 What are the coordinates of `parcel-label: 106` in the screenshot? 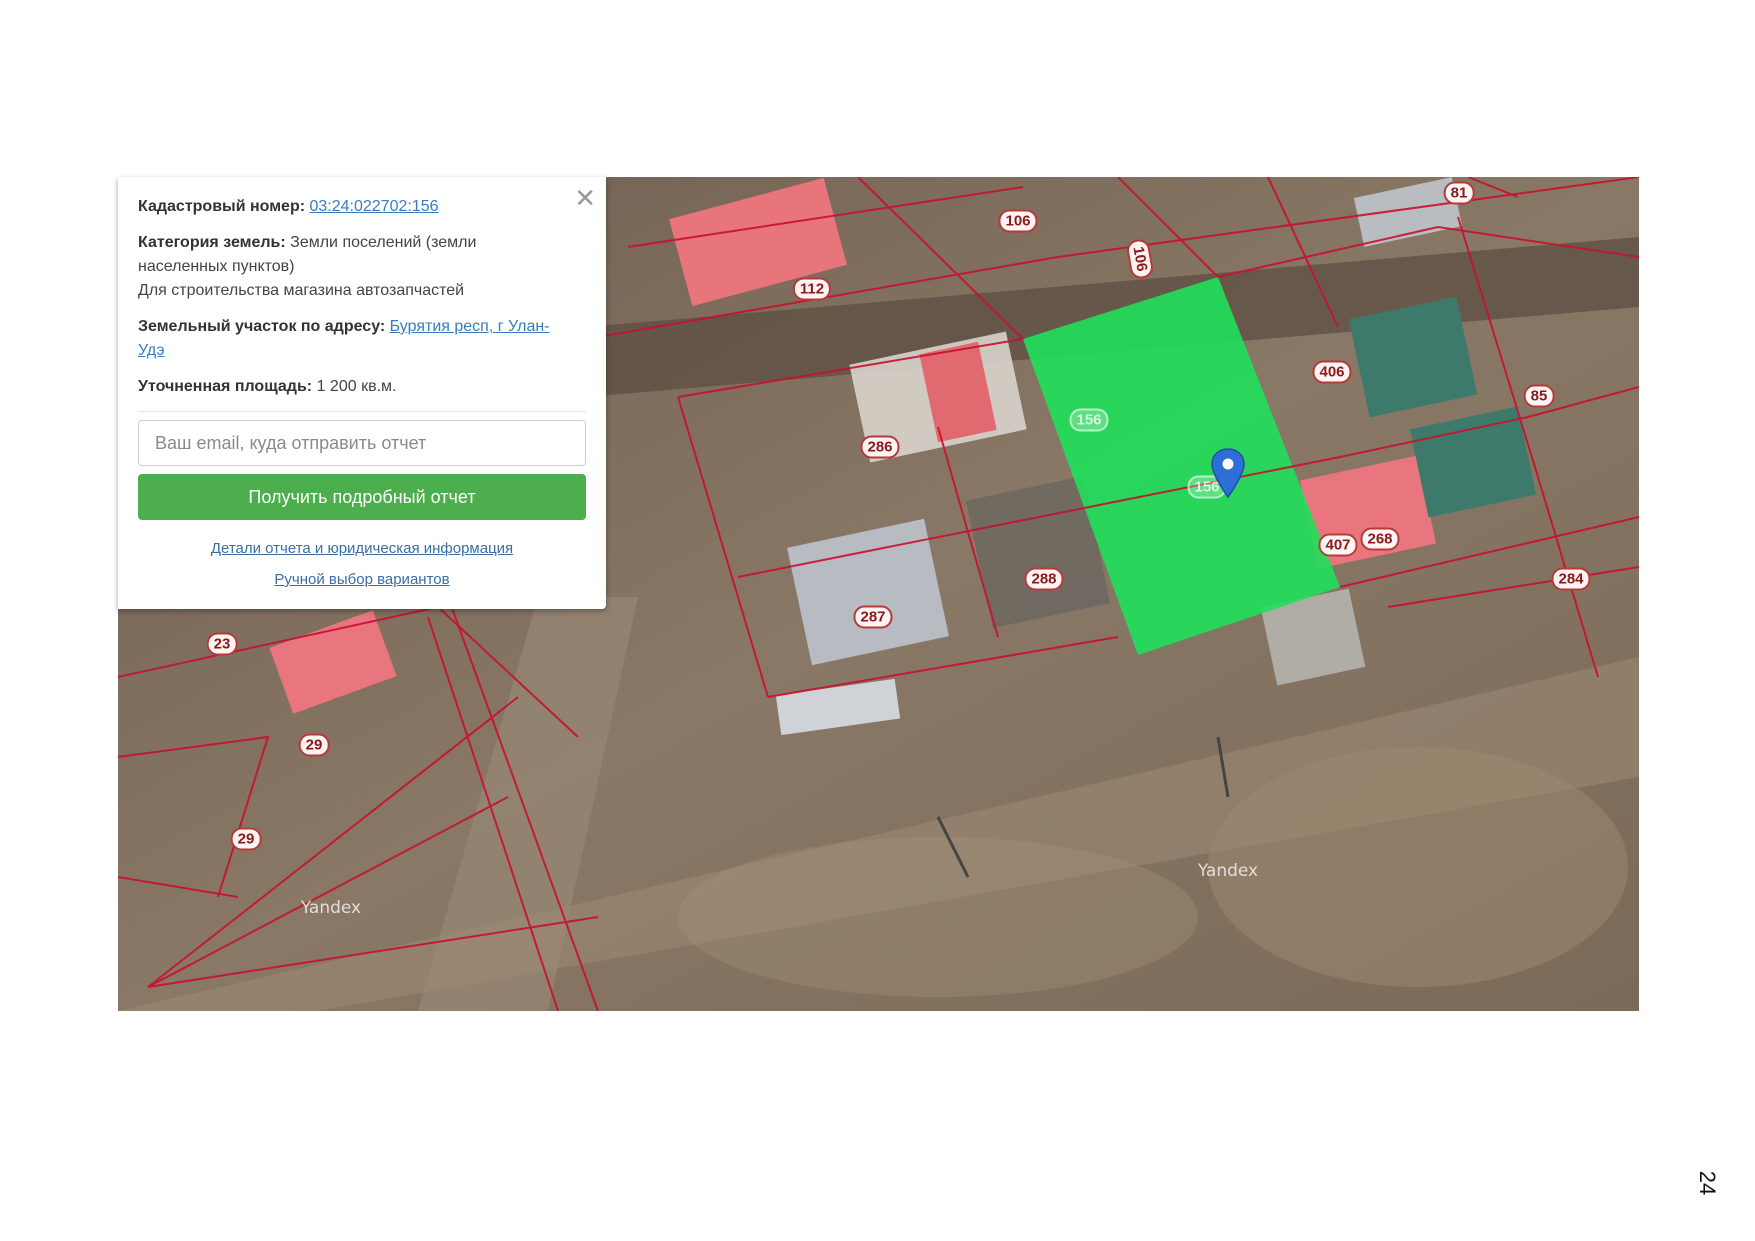 It's located at (1018, 221).